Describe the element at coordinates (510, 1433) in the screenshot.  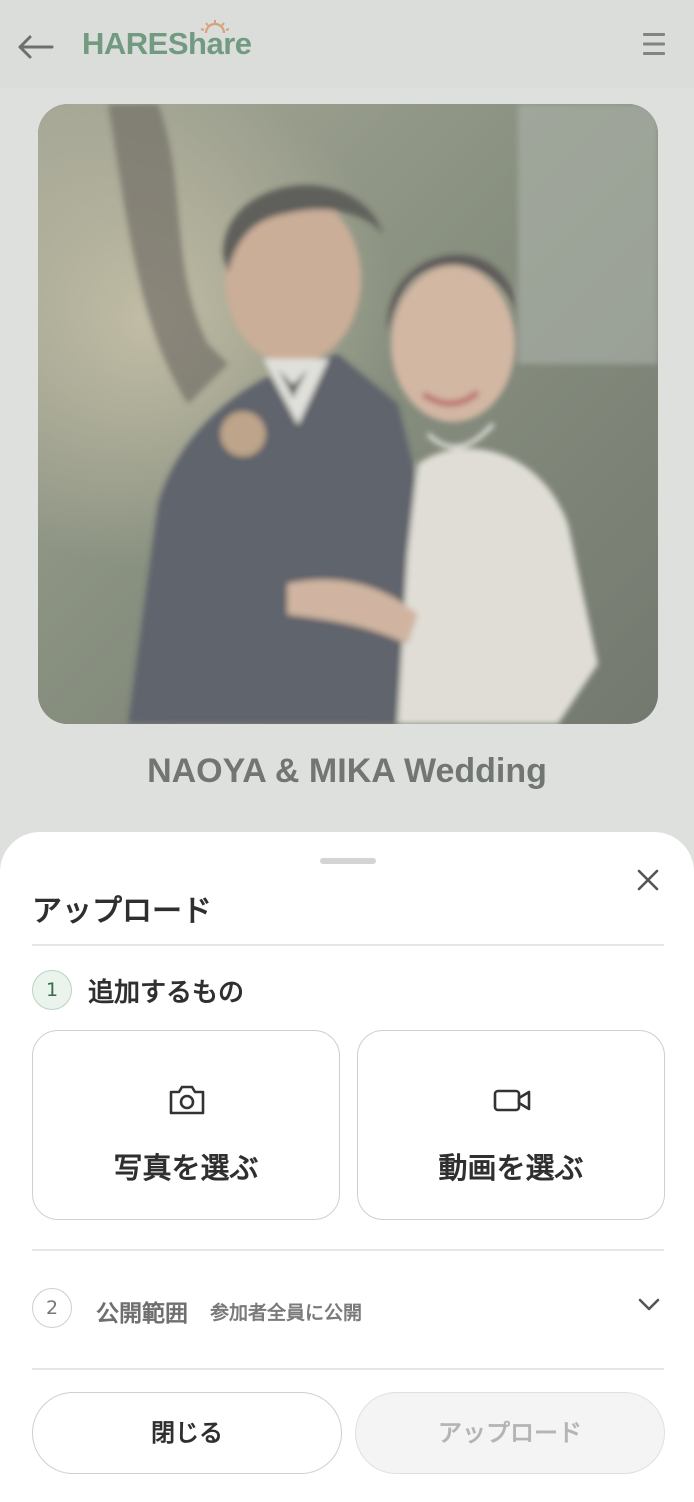
I see `upload-button: アップロード` at that location.